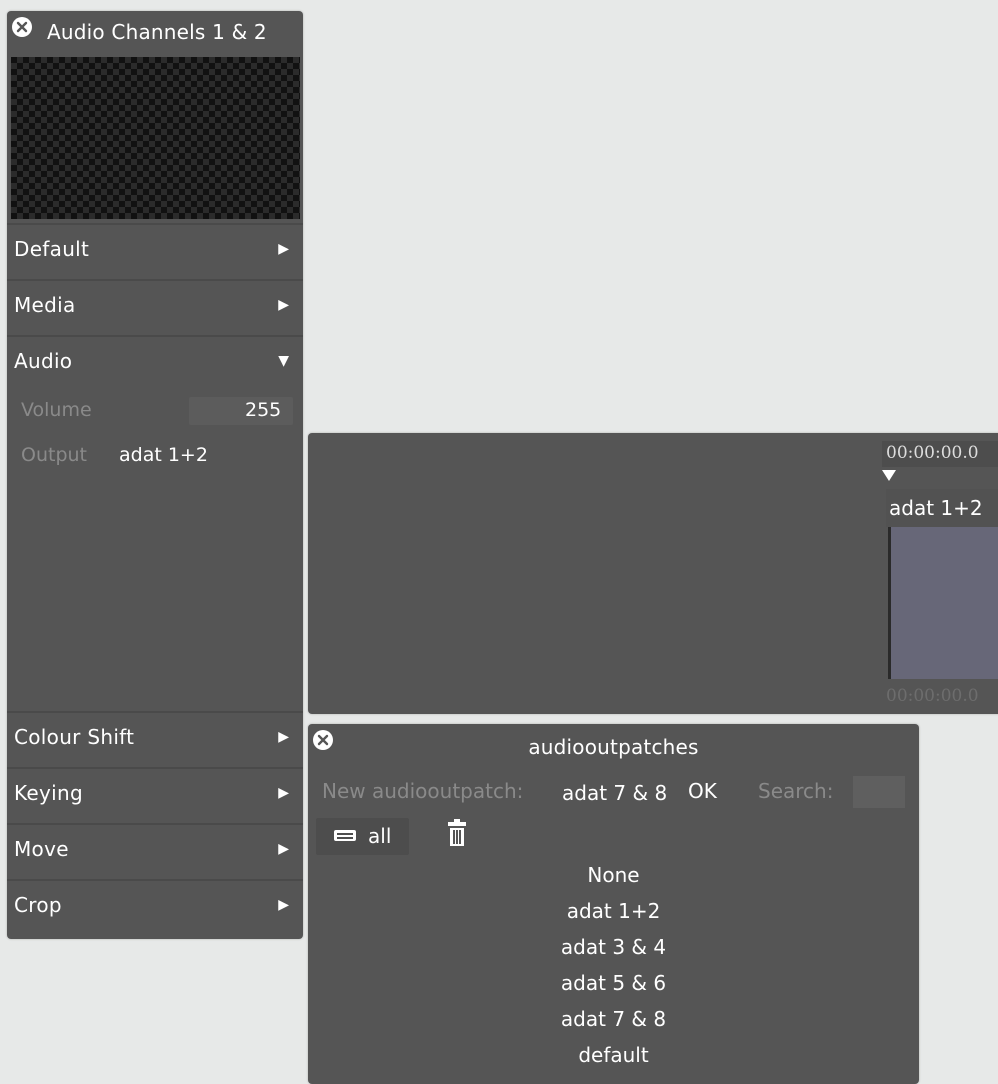 This screenshot has height=1084, width=998. What do you see at coordinates (889, 476) in the screenshot?
I see `playhead-icon` at bounding box center [889, 476].